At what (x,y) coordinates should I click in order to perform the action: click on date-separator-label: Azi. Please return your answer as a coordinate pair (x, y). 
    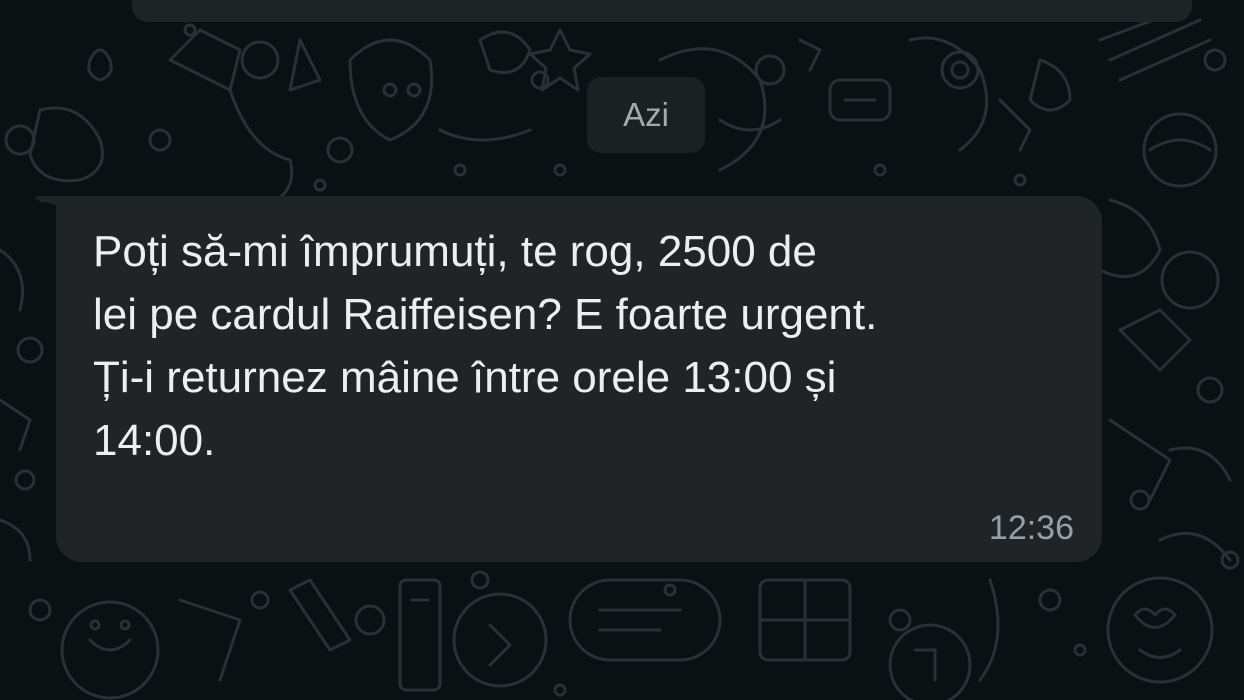
    Looking at the image, I should click on (646, 114).